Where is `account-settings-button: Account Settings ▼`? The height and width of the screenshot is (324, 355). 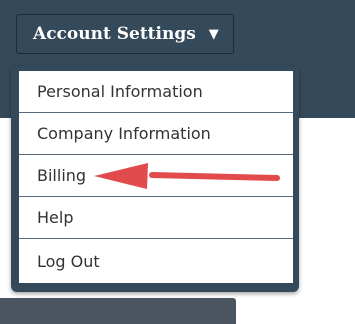
account-settings-button: Account Settings ▼ is located at coordinates (125, 34).